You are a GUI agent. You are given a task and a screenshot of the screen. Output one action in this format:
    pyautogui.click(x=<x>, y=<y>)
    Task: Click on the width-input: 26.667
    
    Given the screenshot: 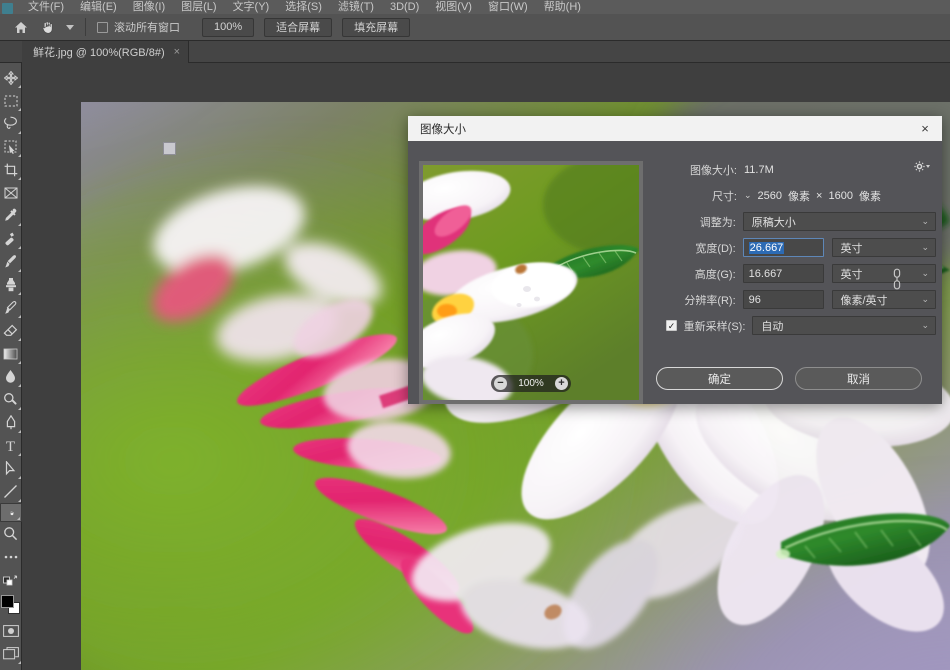 What is the action you would take?
    pyautogui.click(x=783, y=247)
    